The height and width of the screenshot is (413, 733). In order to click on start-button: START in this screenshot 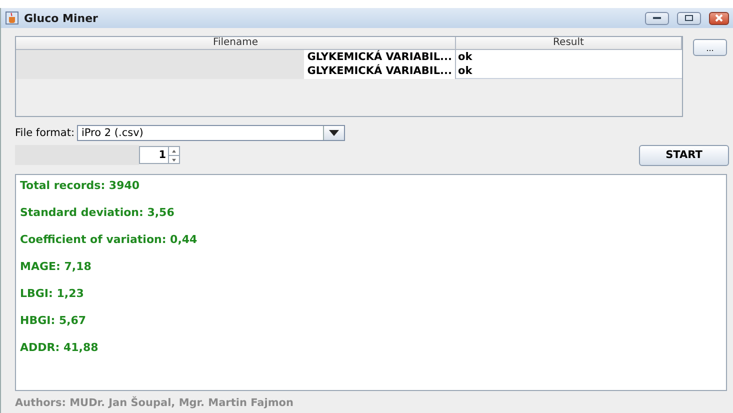, I will do `click(684, 155)`.